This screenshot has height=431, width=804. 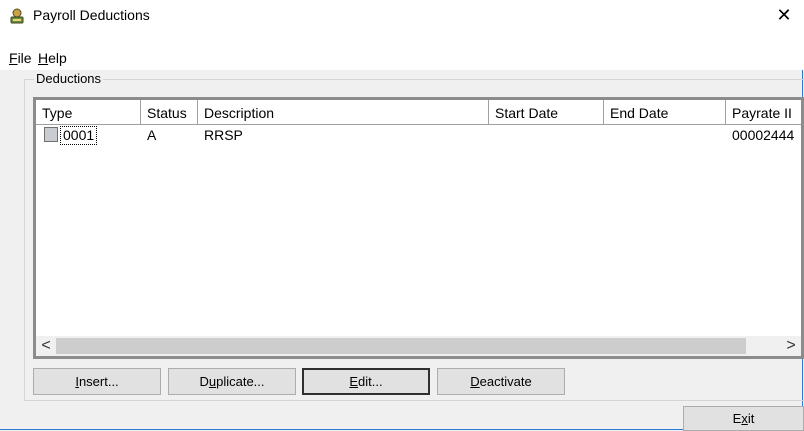 What do you see at coordinates (17, 16) in the screenshot?
I see `payroll-app-icon` at bounding box center [17, 16].